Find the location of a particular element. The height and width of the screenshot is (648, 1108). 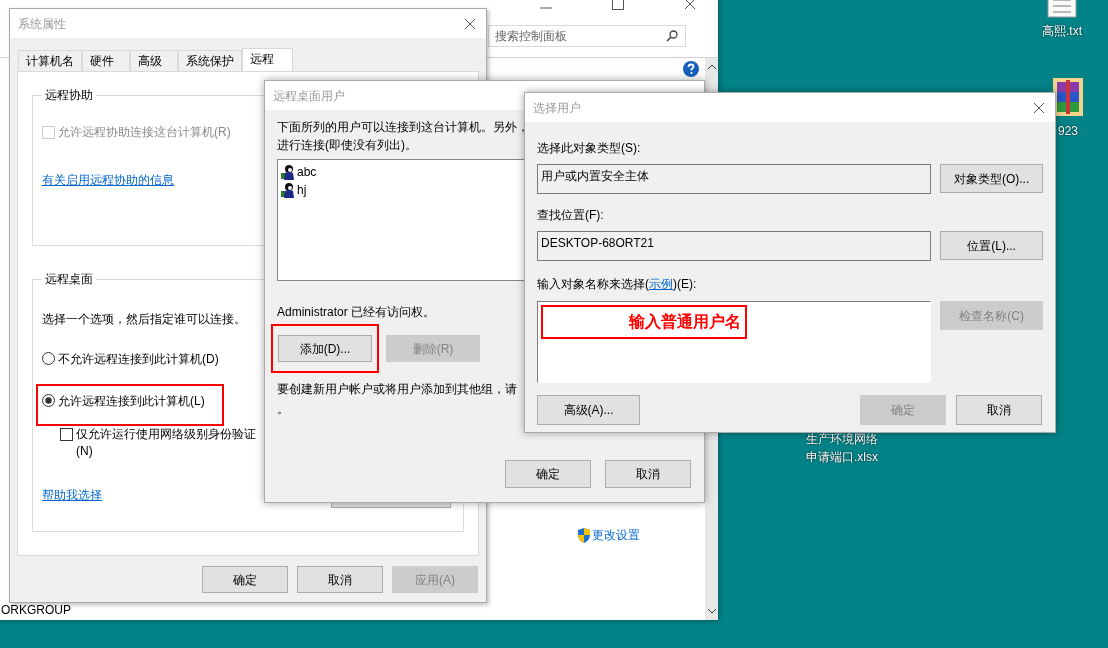

archive-icon is located at coordinates (1068, 97).